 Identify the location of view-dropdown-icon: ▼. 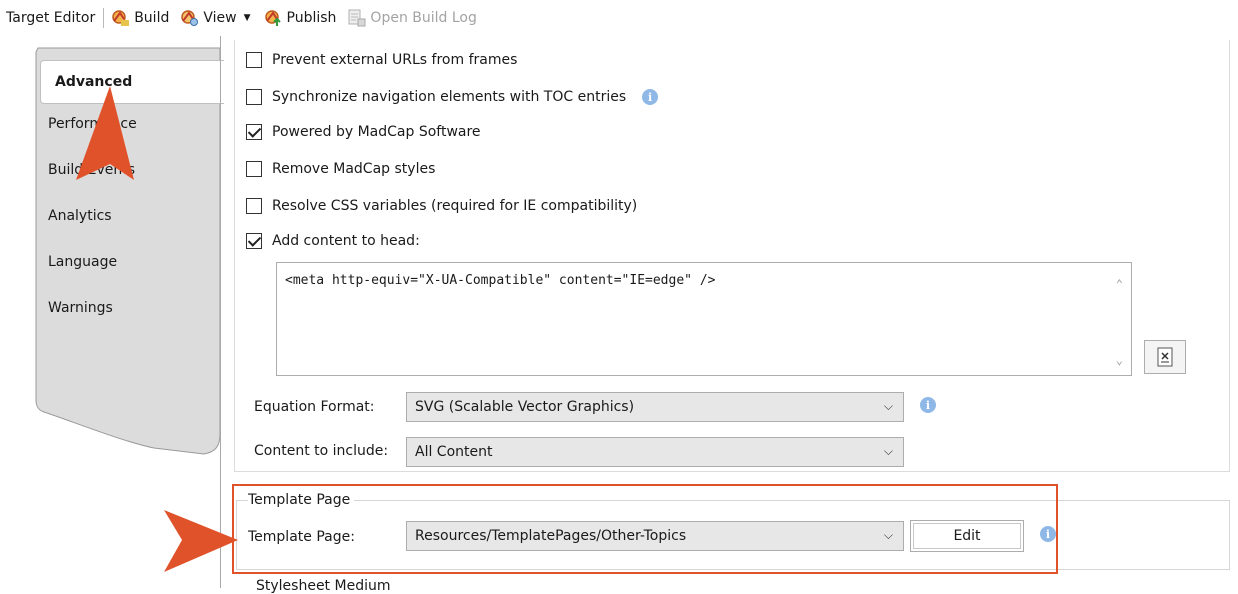
(247, 18).